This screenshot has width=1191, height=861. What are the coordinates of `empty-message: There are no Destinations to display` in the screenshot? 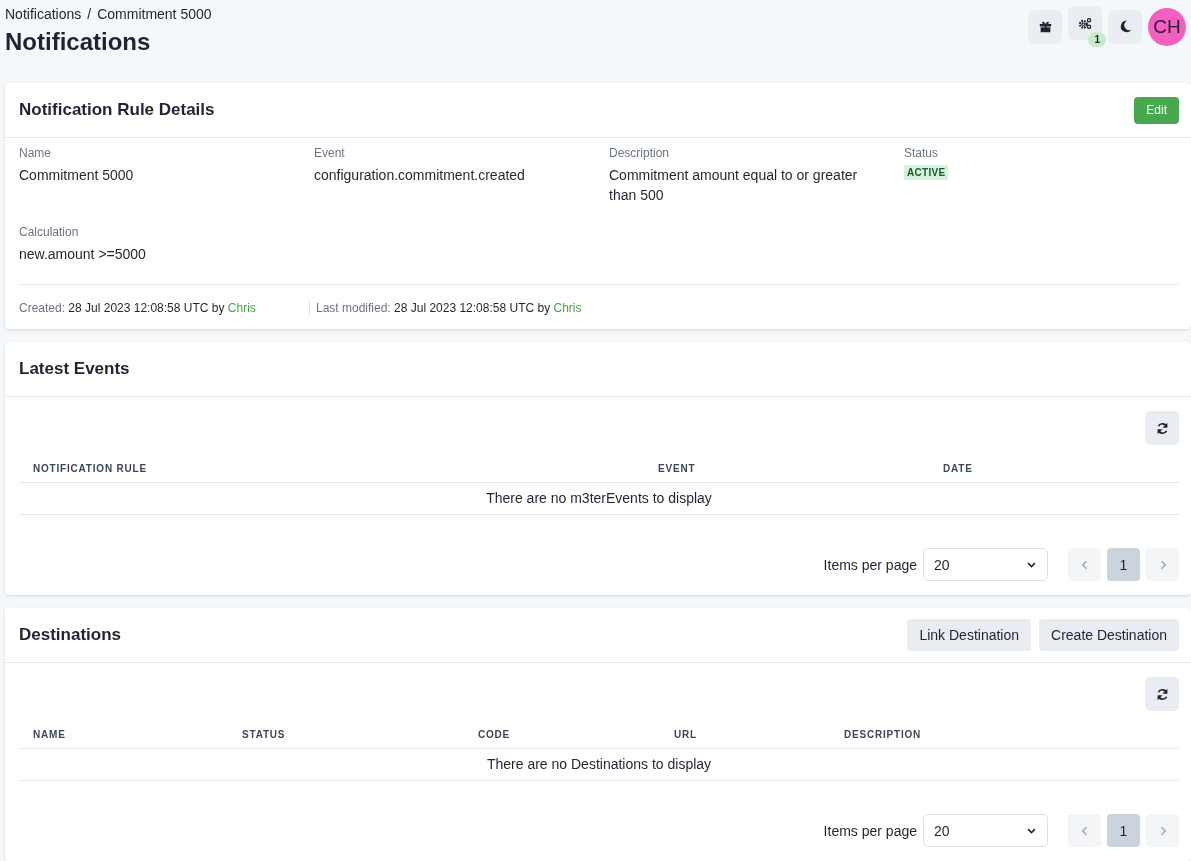 It's located at (599, 765).